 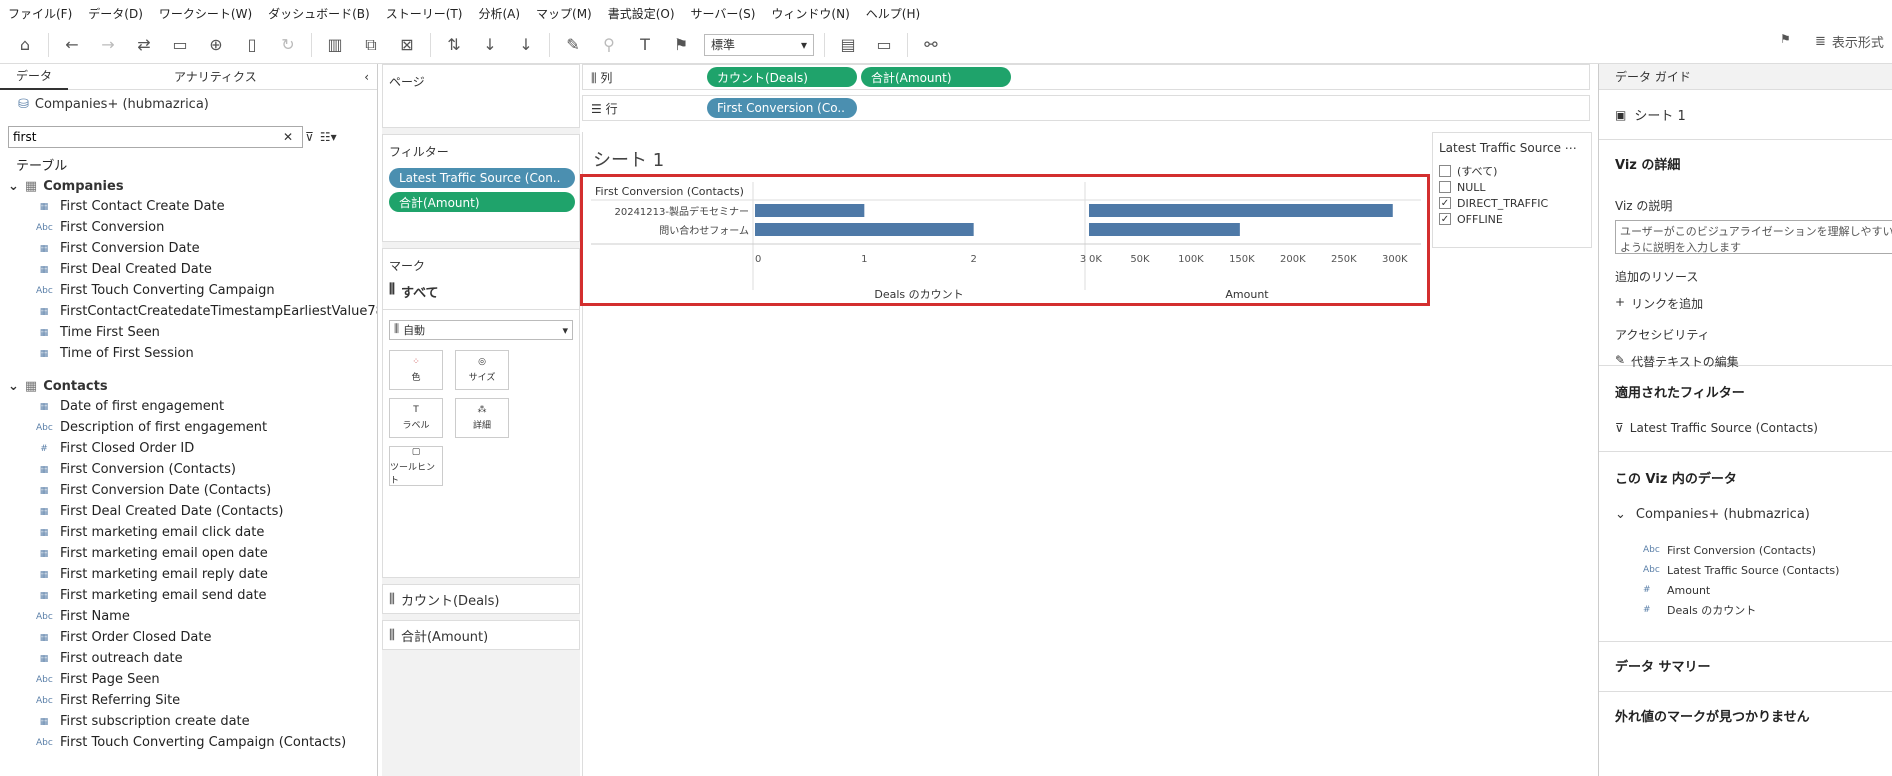 What do you see at coordinates (482, 418) in the screenshot?
I see `detail-button: ⁂ 詳細` at bounding box center [482, 418].